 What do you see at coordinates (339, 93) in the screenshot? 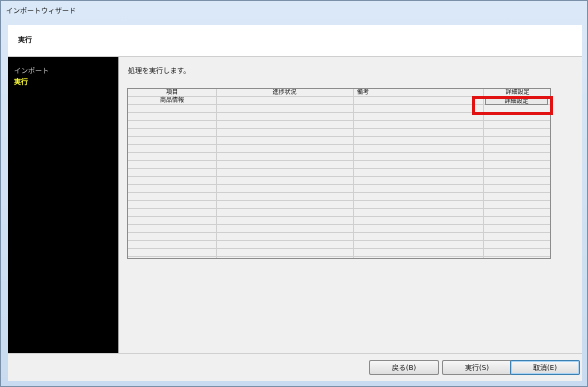
I see `table-header-row: 項目 進捗状況 備考 詳細設定` at bounding box center [339, 93].